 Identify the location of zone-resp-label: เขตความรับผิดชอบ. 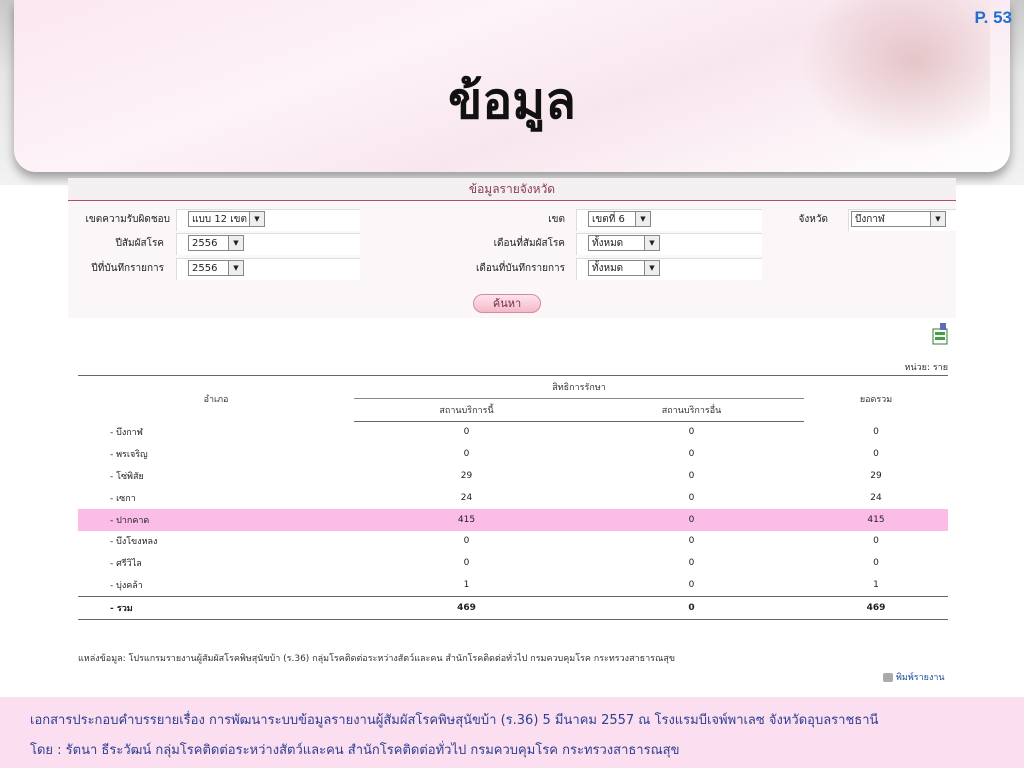
(127, 219).